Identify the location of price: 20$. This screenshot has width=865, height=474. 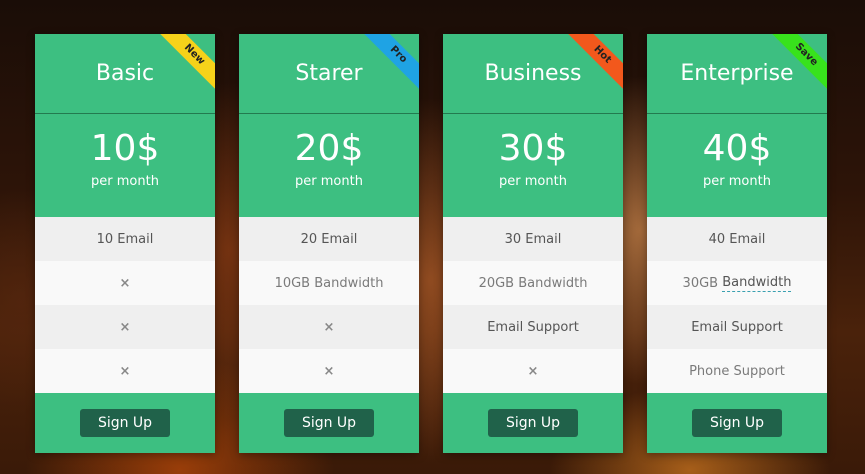
(329, 148).